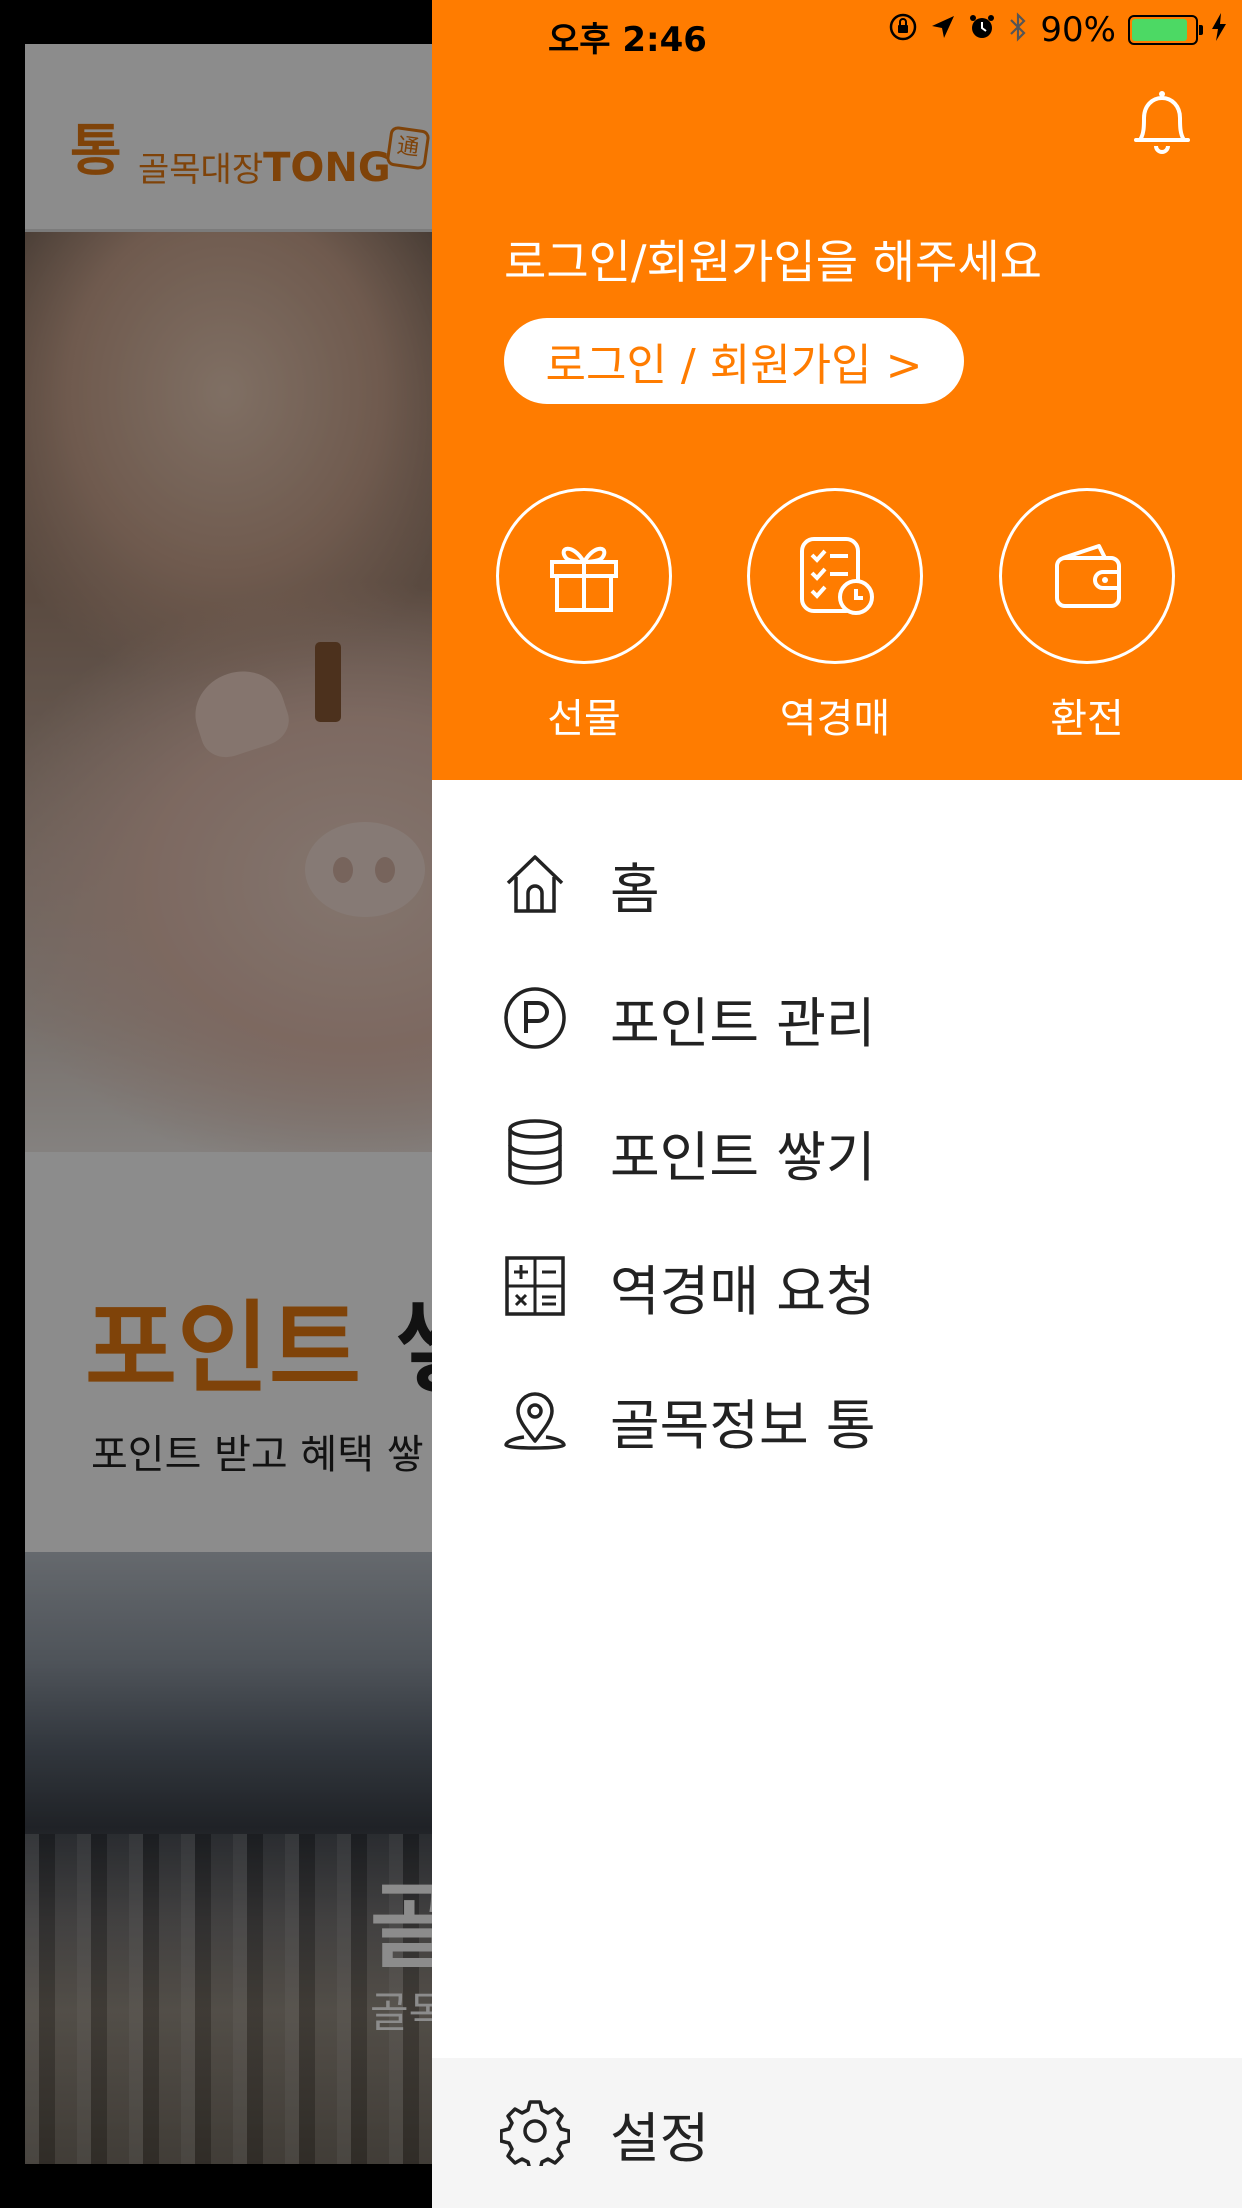 The image size is (1242, 2208). I want to click on menu-item-alley-info: 골목정보 통, so click(850, 1420).